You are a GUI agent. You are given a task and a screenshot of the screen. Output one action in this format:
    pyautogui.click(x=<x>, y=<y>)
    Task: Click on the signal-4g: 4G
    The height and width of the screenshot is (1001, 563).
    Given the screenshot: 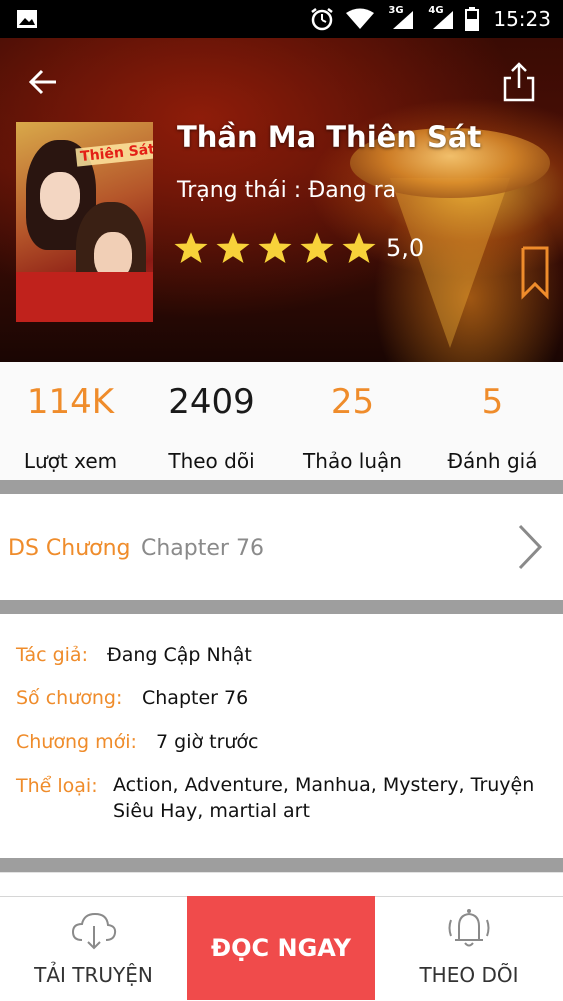 What is the action you would take?
    pyautogui.click(x=440, y=18)
    